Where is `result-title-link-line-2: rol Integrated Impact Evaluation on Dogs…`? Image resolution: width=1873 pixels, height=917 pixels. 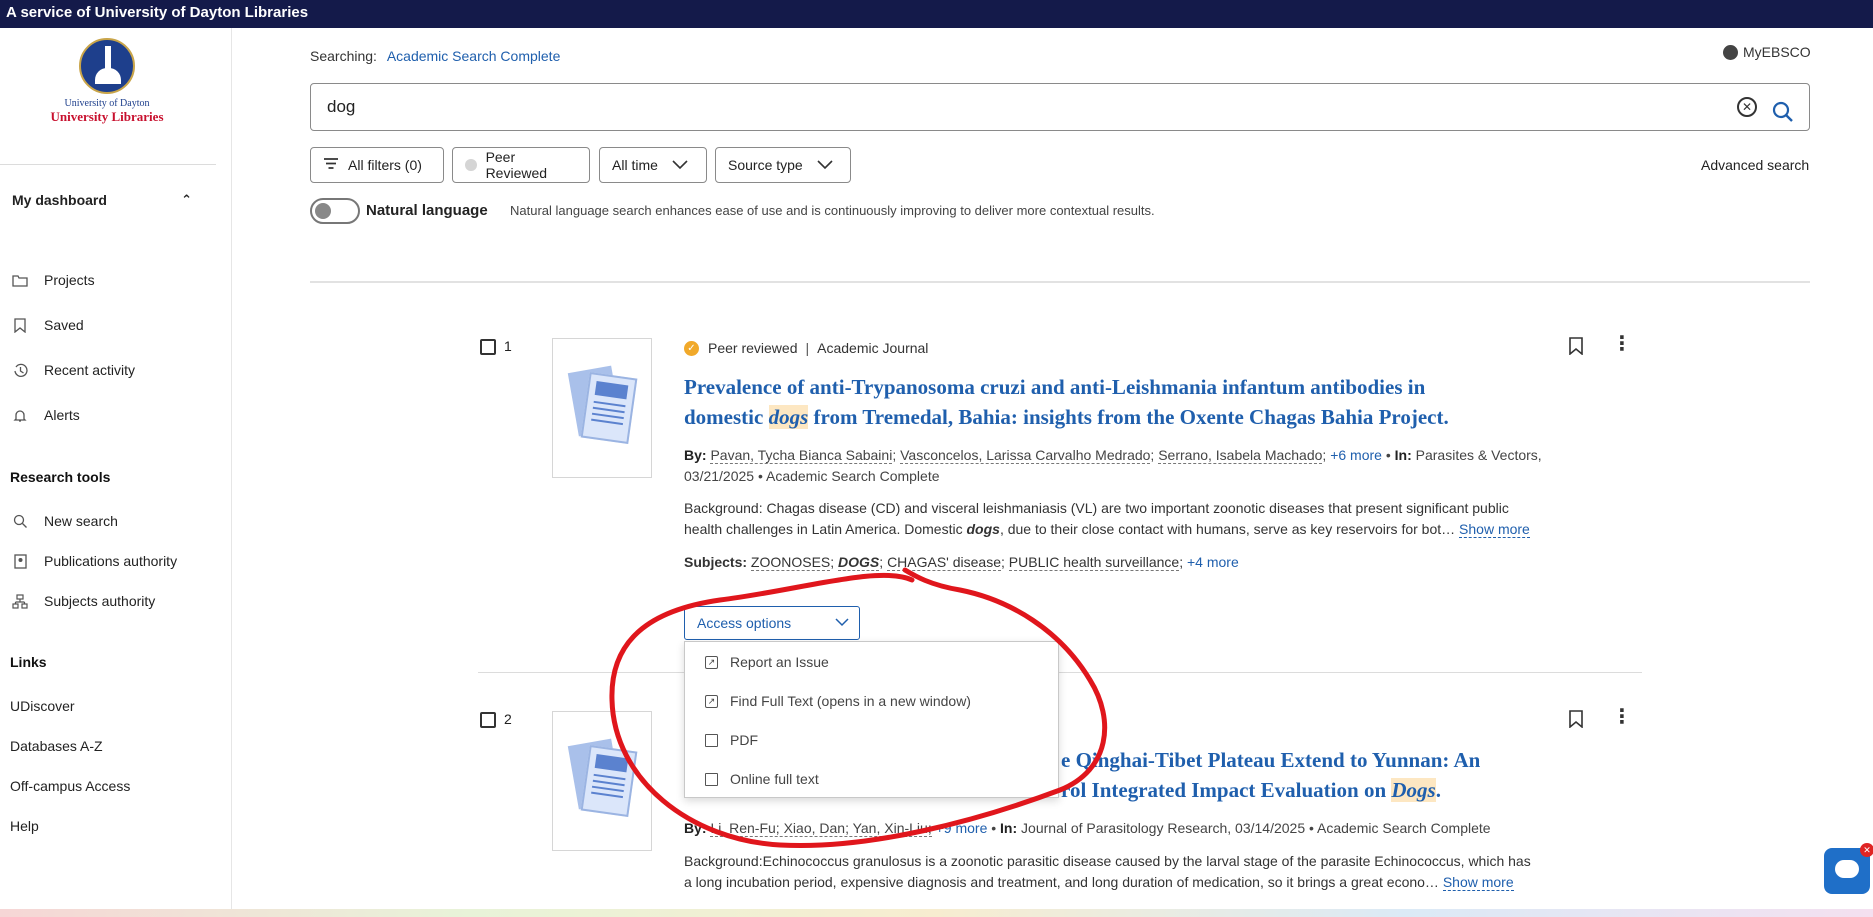 result-title-link-line-2: rol Integrated Impact Evaluation on Dogs… is located at coordinates (1321, 790).